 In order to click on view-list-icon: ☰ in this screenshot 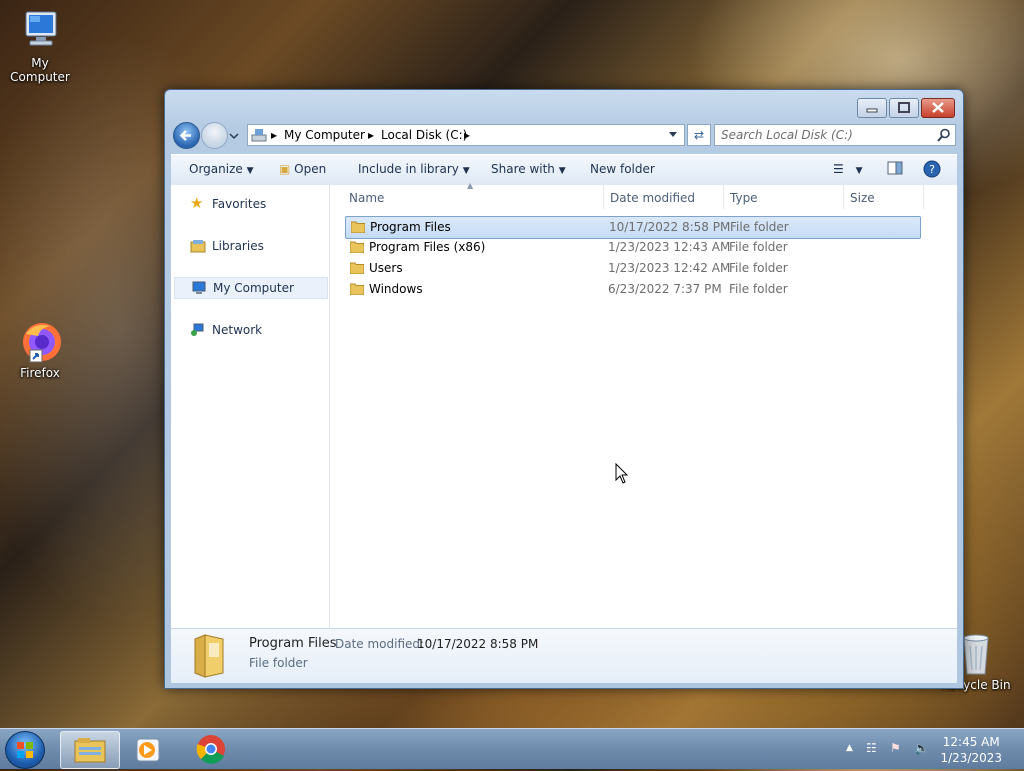, I will do `click(838, 169)`.